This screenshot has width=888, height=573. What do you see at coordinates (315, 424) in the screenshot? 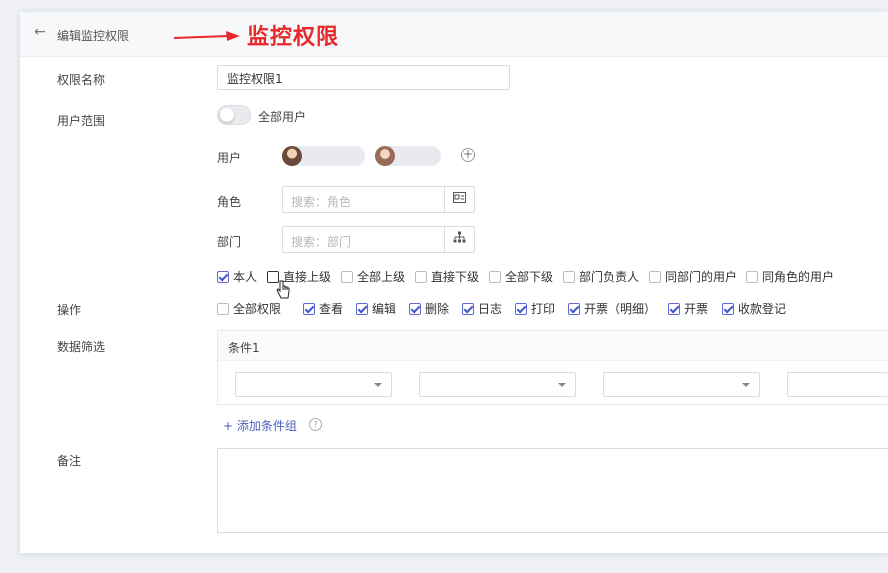
I see `help-icon: ?` at bounding box center [315, 424].